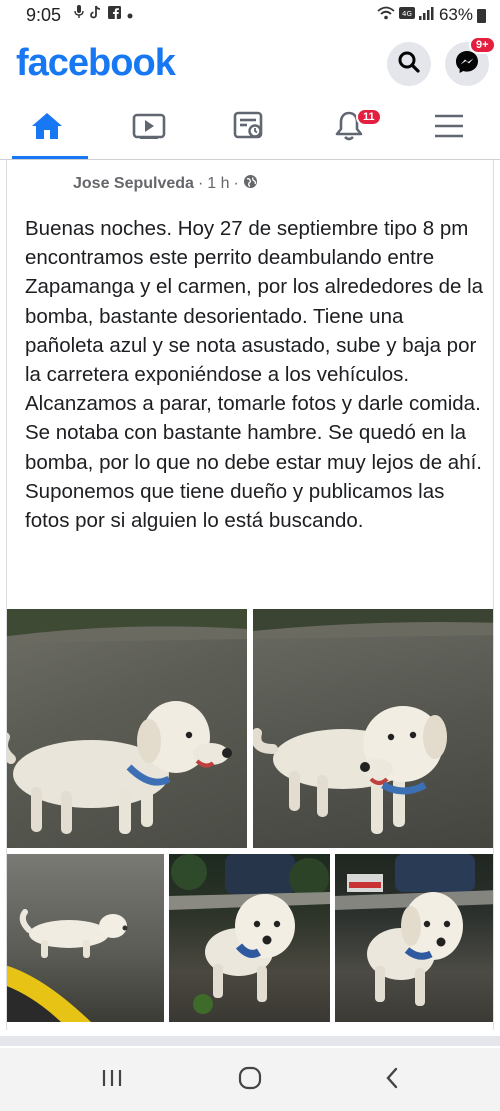 The width and height of the screenshot is (500, 1111). I want to click on tab-home, so click(47, 128).